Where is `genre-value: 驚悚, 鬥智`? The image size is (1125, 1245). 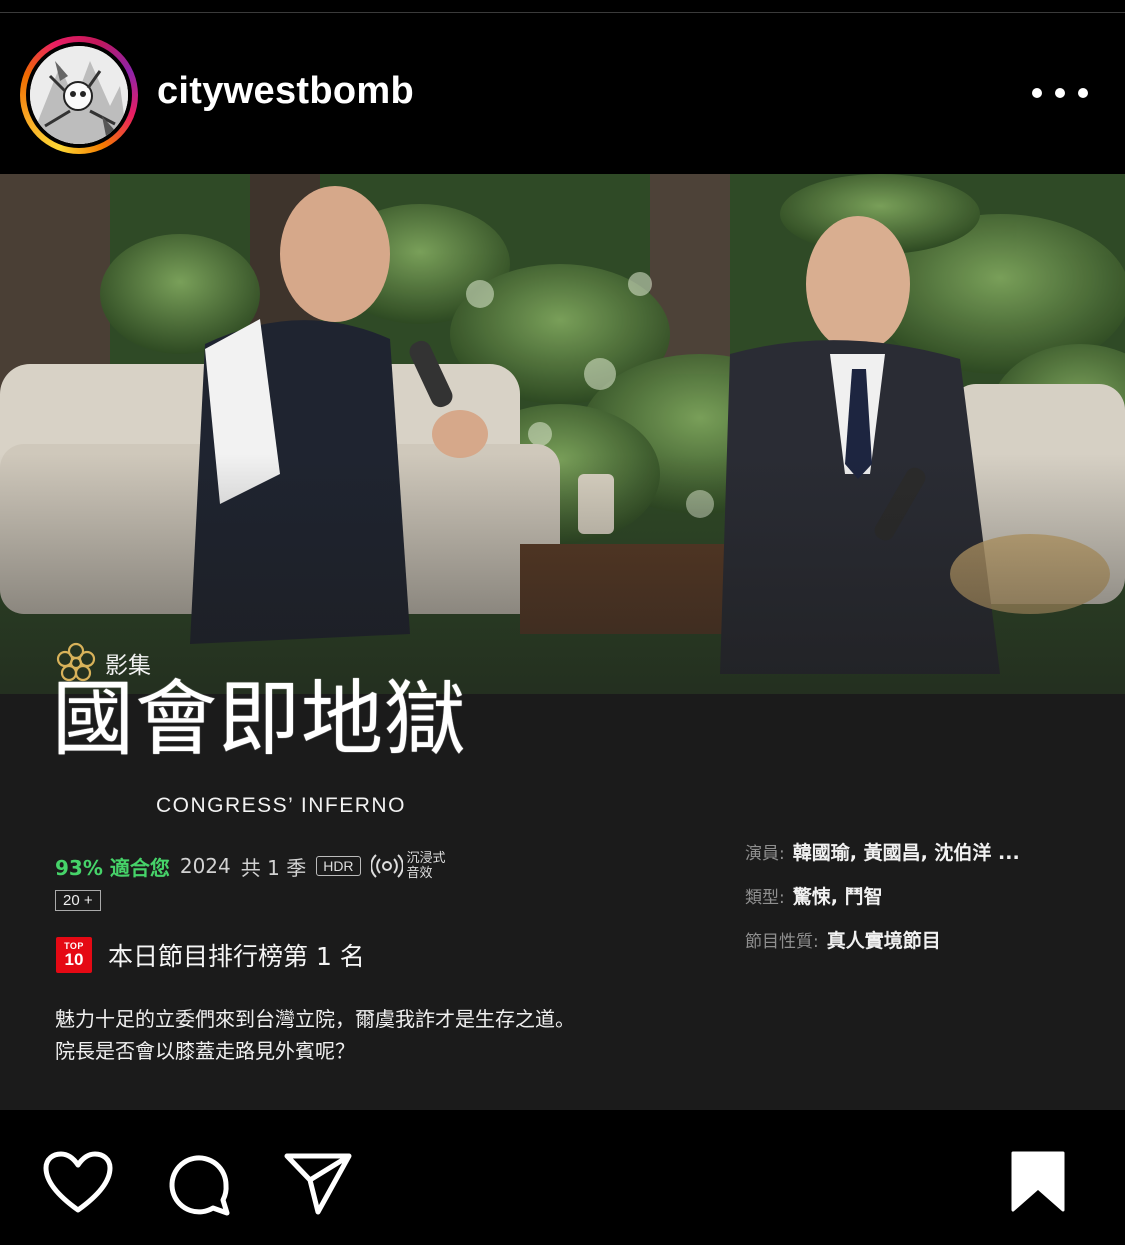
genre-value: 驚悚, 鬥智 is located at coordinates (837, 897).